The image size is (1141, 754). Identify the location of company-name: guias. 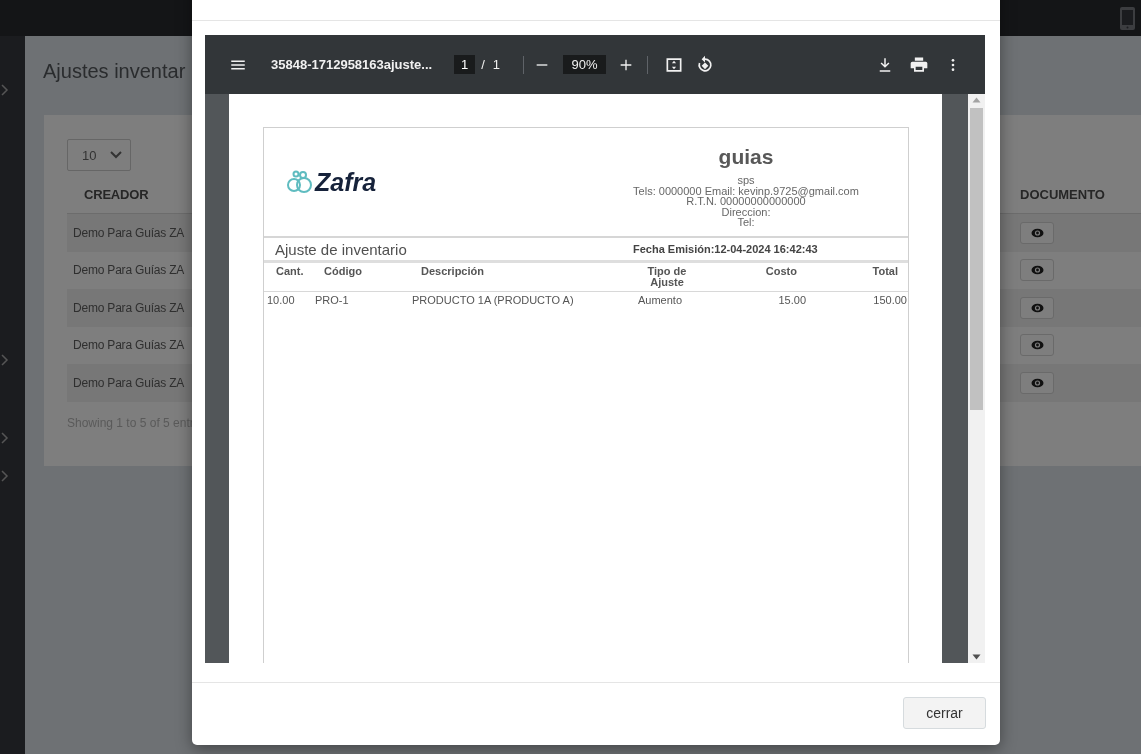
(746, 157).